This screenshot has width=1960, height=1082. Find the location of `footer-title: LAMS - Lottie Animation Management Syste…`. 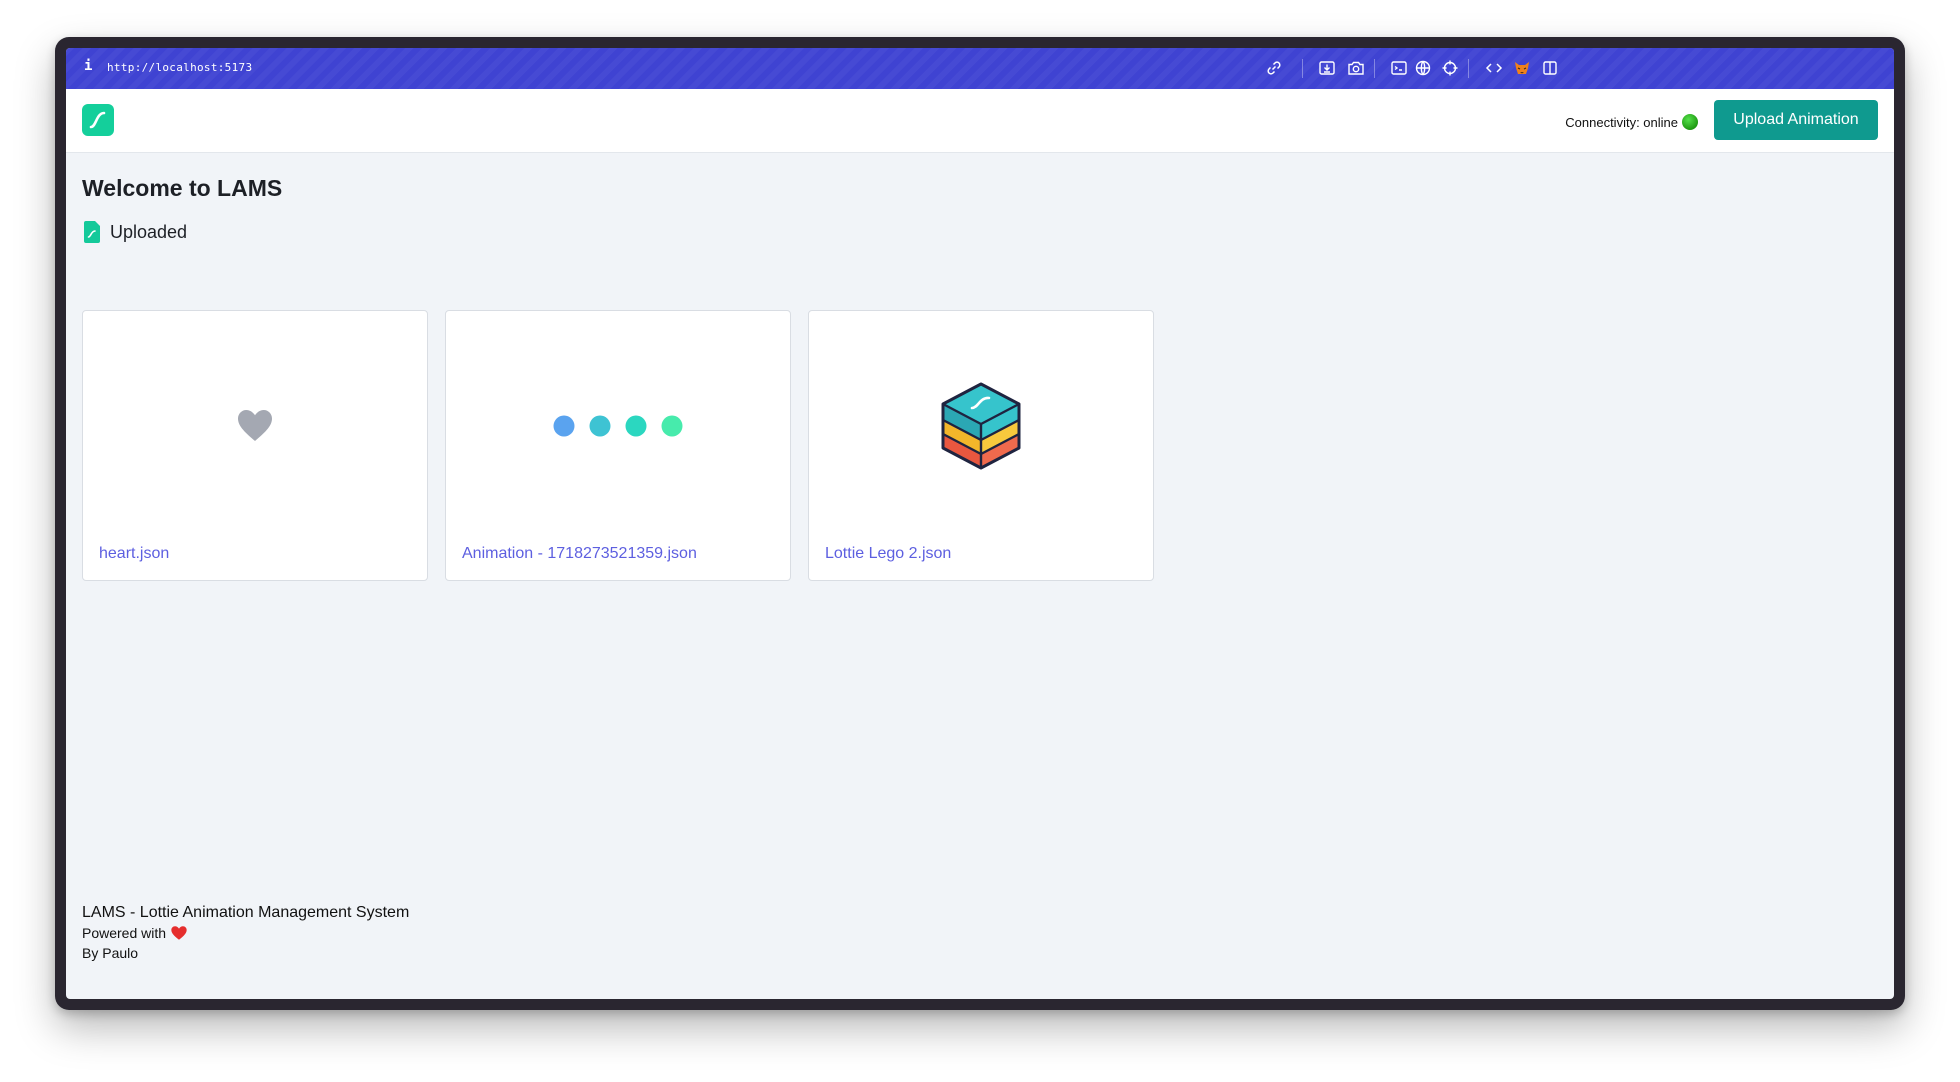

footer-title: LAMS - Lottie Animation Management Syste… is located at coordinates (246, 912).